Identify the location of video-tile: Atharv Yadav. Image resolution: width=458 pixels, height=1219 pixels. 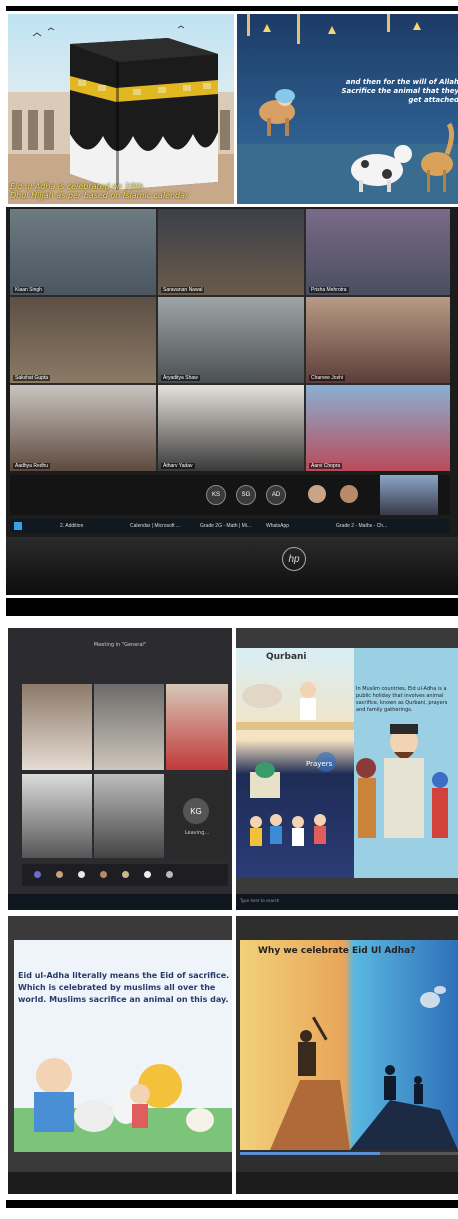
(231, 428).